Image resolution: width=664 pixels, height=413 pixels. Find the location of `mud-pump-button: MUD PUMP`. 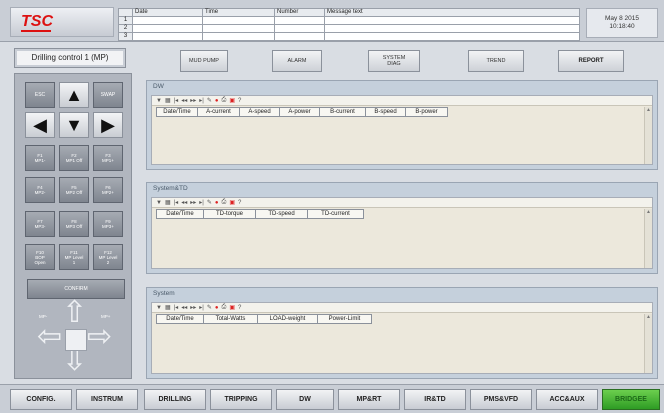

mud-pump-button: MUD PUMP is located at coordinates (204, 61).